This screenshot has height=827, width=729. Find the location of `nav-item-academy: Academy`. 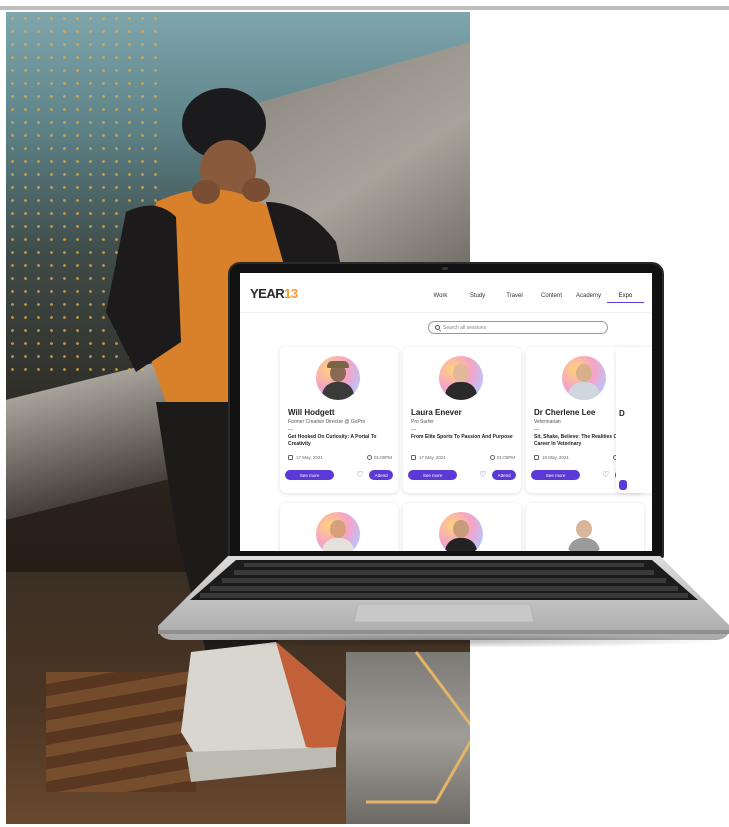

nav-item-academy: Academy is located at coordinates (588, 298).